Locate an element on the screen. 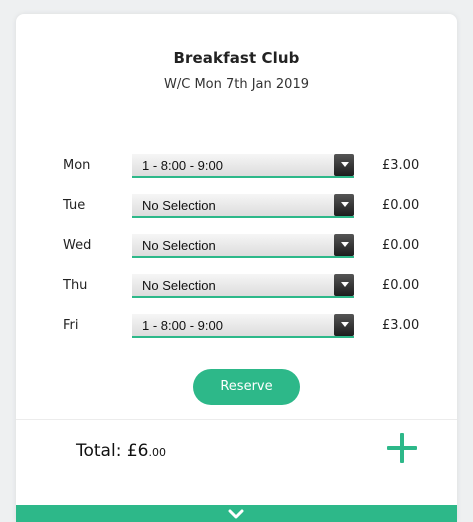 The image size is (473, 522). day-label: Mon is located at coordinates (77, 165).